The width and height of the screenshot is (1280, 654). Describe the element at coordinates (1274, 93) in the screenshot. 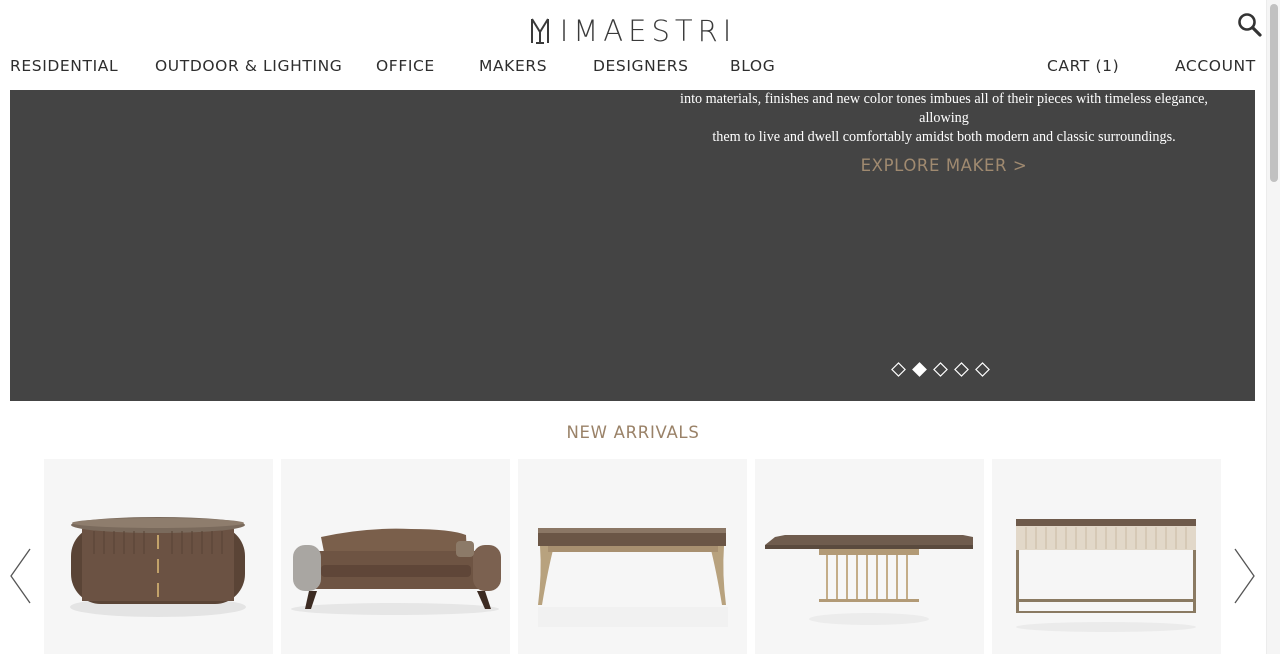

I see `scrollbar-thumb` at that location.